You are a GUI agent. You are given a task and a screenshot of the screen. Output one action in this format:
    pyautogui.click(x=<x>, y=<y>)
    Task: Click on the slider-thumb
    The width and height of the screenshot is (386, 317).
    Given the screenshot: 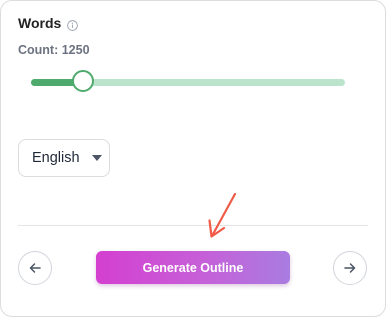 What is the action you would take?
    pyautogui.click(x=82, y=81)
    